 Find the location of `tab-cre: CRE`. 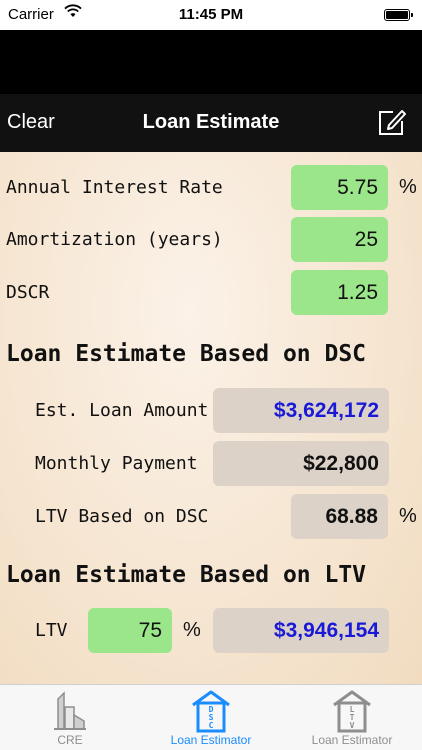

tab-cre: CRE is located at coordinates (70, 717).